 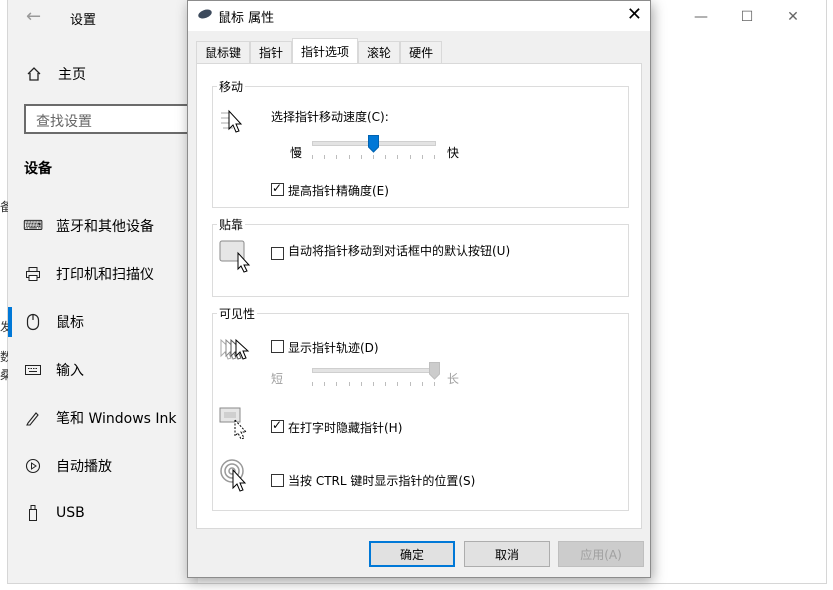 I want to click on tab-wheel: 滚轮, so click(x=379, y=52).